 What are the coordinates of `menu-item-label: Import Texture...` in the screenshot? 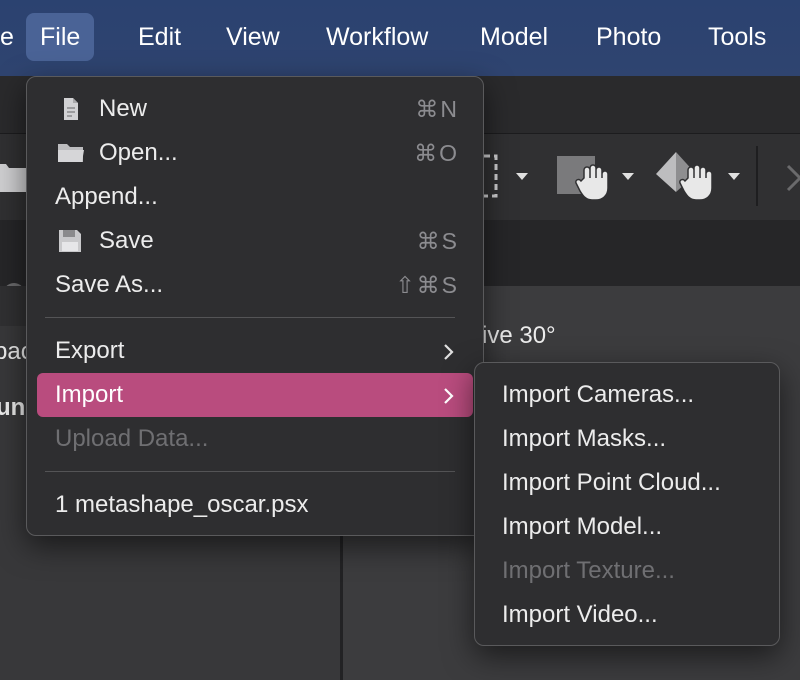 It's located at (588, 570).